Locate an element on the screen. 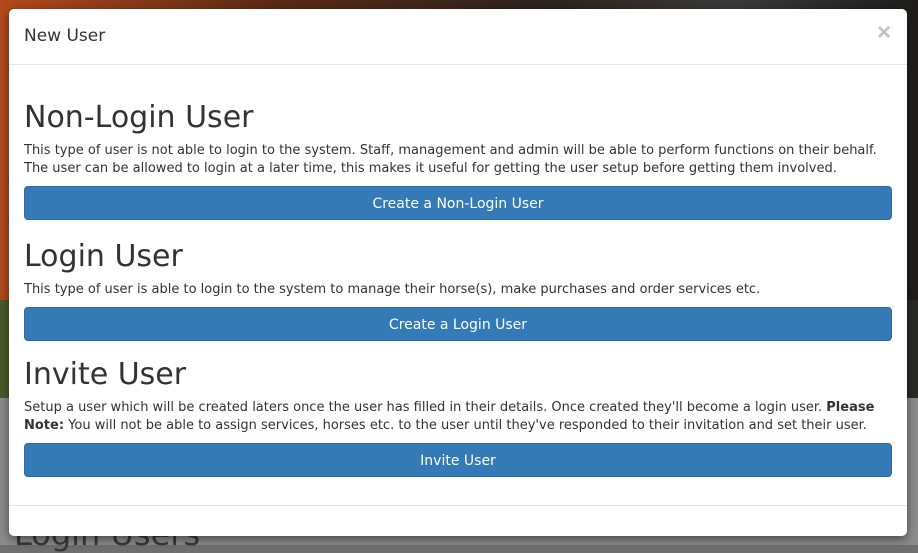  section-heading: Invite User is located at coordinates (105, 374).